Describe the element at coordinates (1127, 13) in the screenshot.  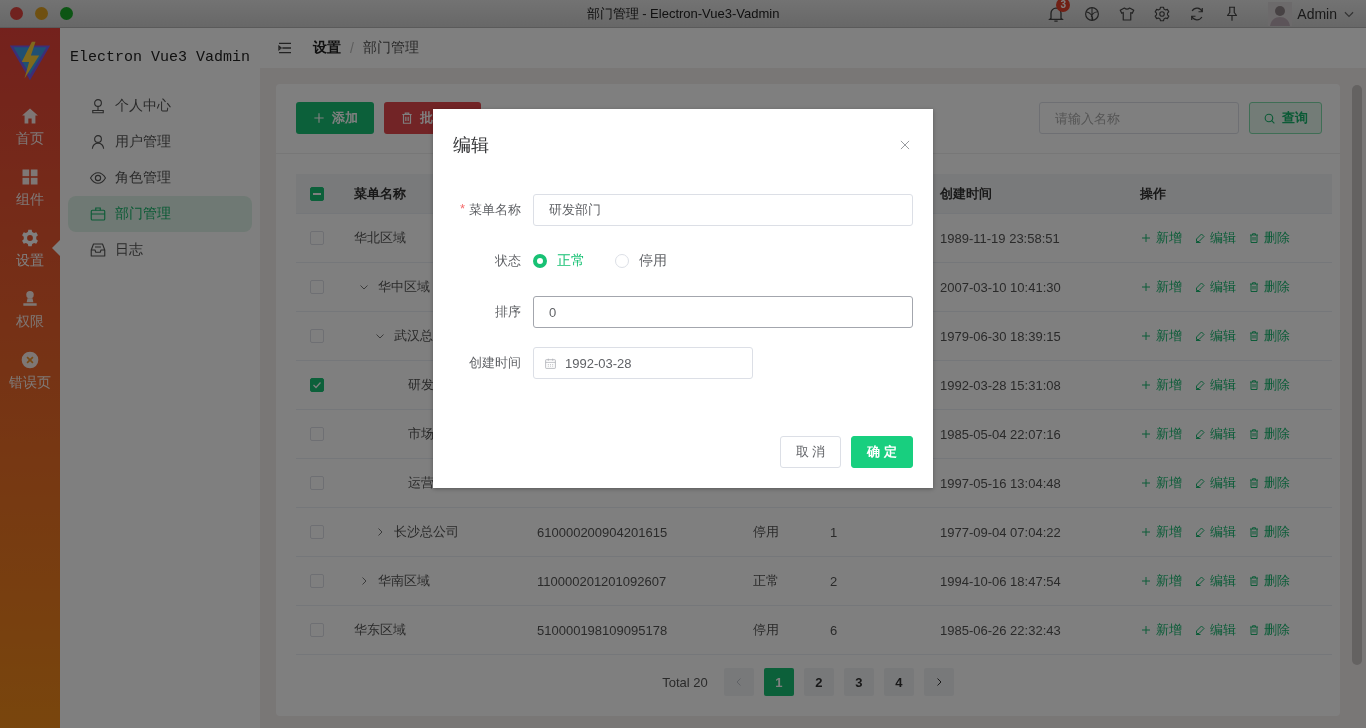
I see `shirt-icon` at that location.